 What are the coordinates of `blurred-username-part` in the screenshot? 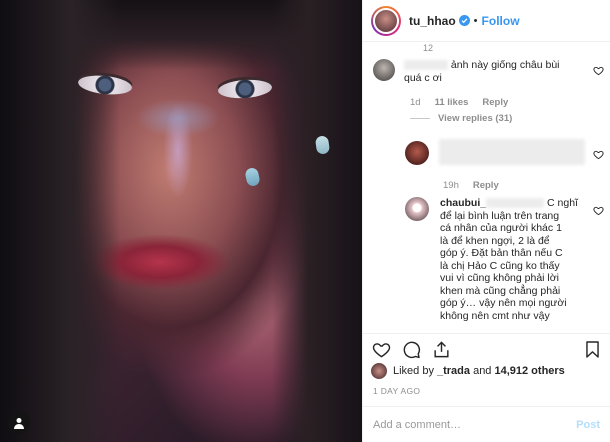 It's located at (515, 203).